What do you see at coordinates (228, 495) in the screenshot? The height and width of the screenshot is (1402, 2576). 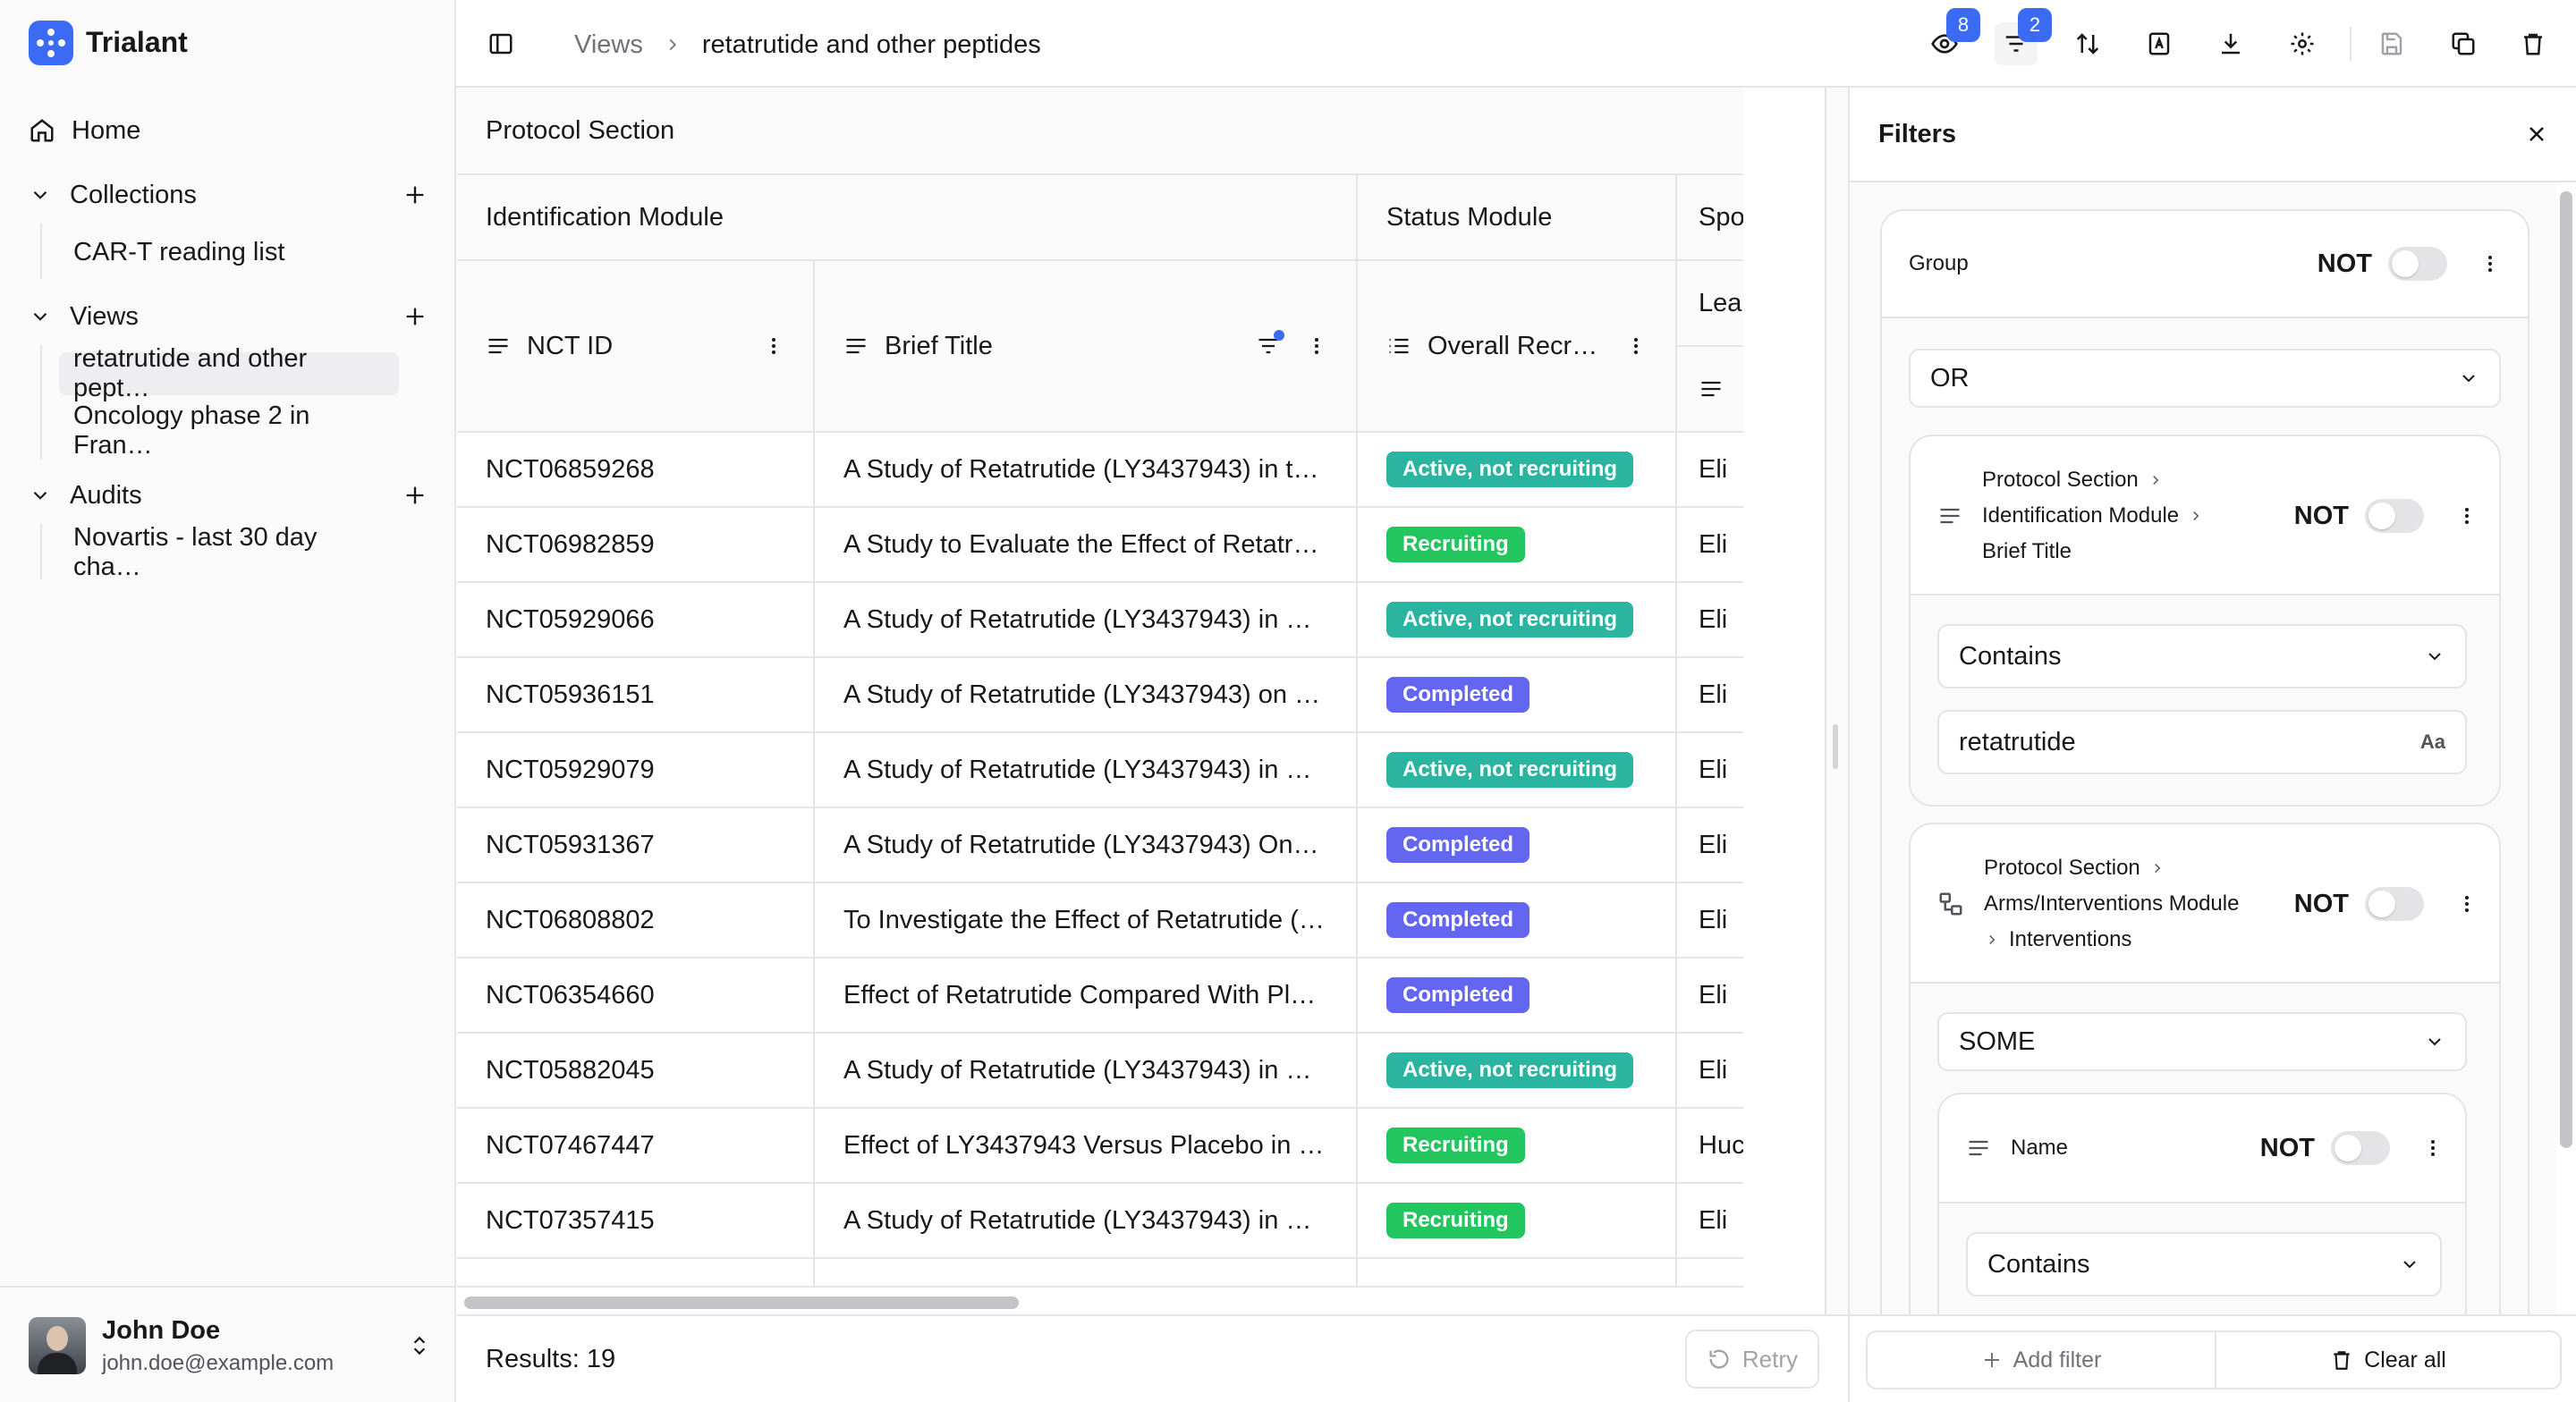 I see `sidebar-section-audits: Audits` at bounding box center [228, 495].